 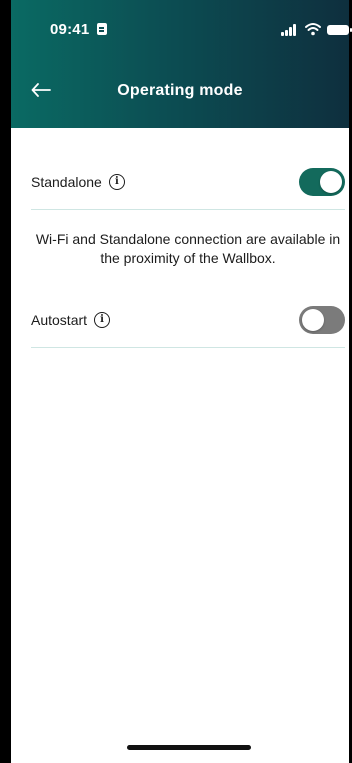 I want to click on autostart-toggle, so click(x=322, y=320).